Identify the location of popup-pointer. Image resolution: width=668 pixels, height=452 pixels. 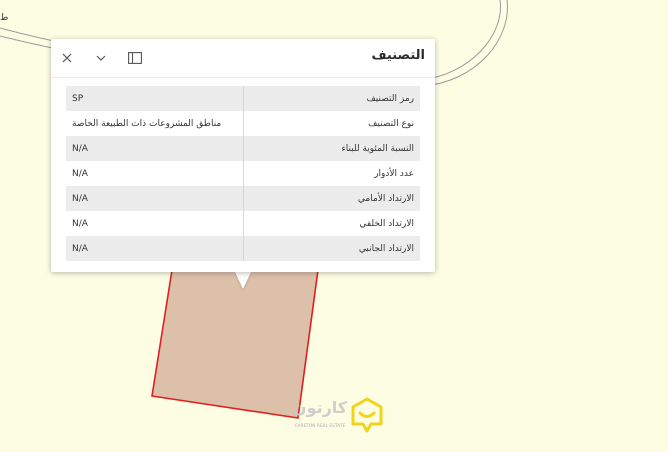
(243, 280).